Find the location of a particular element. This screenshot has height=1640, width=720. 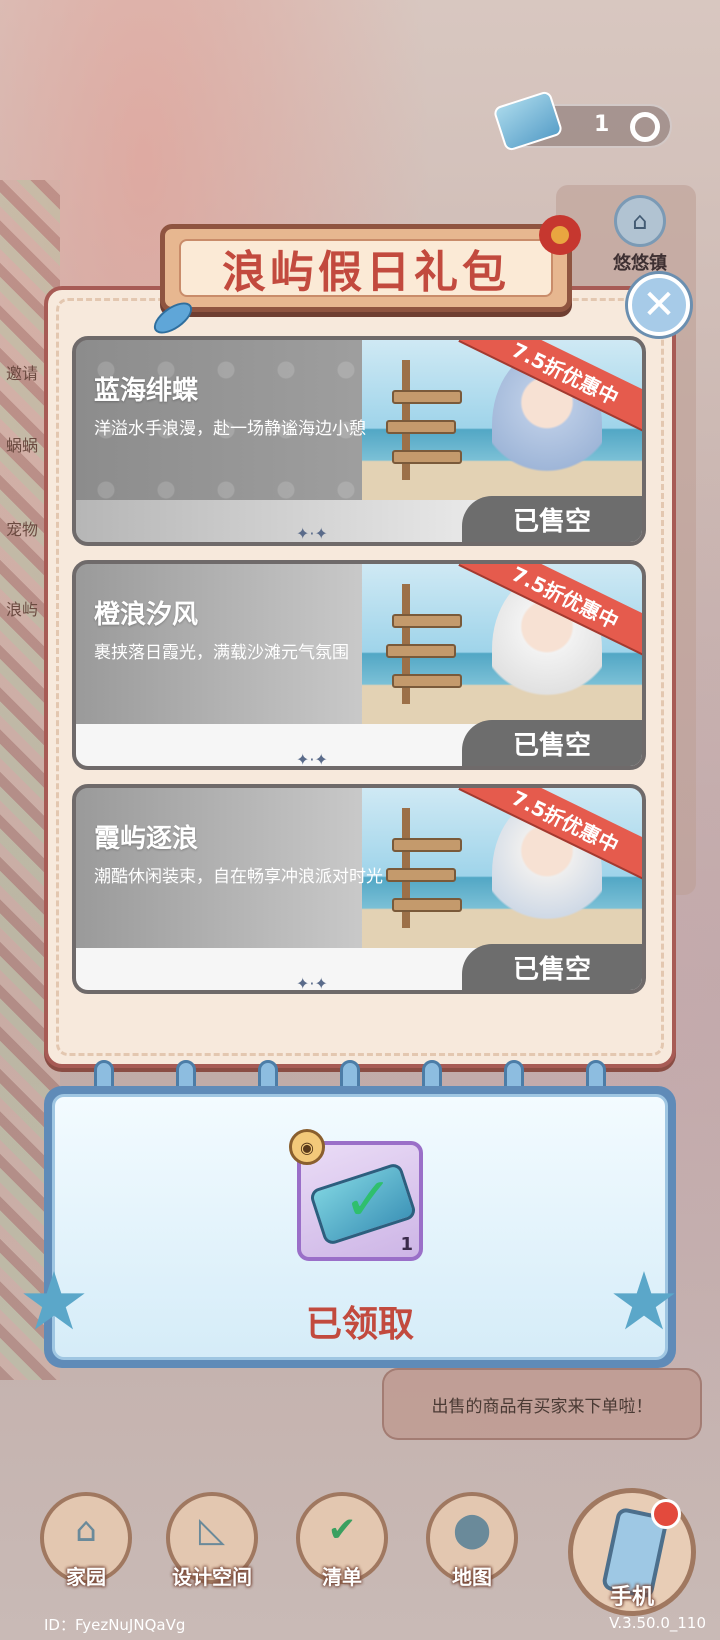

nav-design-button: ◺ 设计空间 is located at coordinates (212, 1540).